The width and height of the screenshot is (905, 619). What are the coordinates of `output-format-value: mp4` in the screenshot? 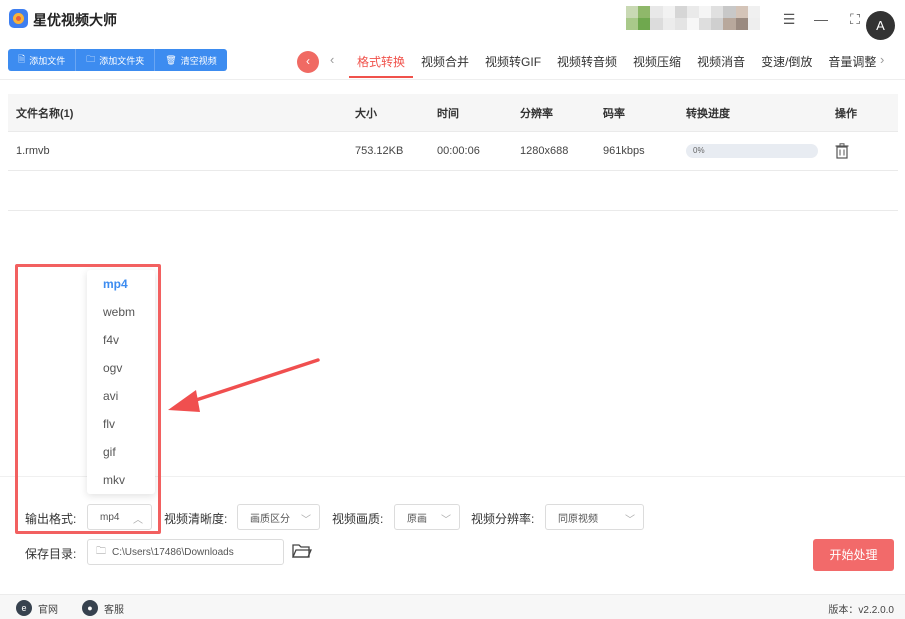 It's located at (110, 517).